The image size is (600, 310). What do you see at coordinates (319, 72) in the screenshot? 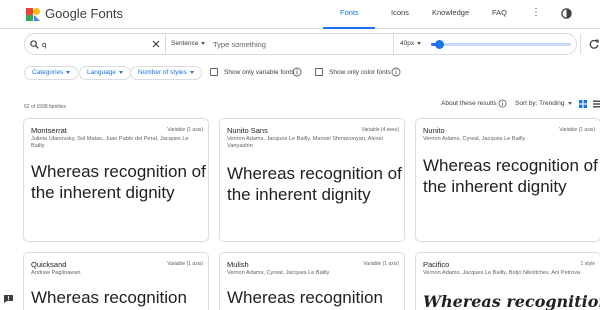
I see `color-fonts-checkbox` at bounding box center [319, 72].